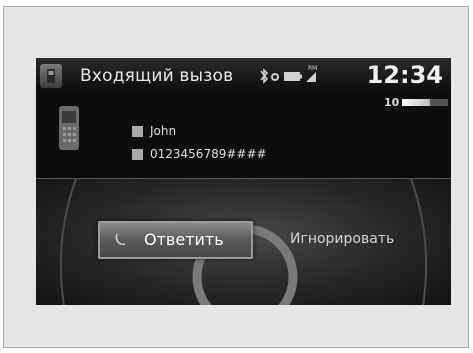  Describe the element at coordinates (311, 77) in the screenshot. I see `signal-icon` at that location.